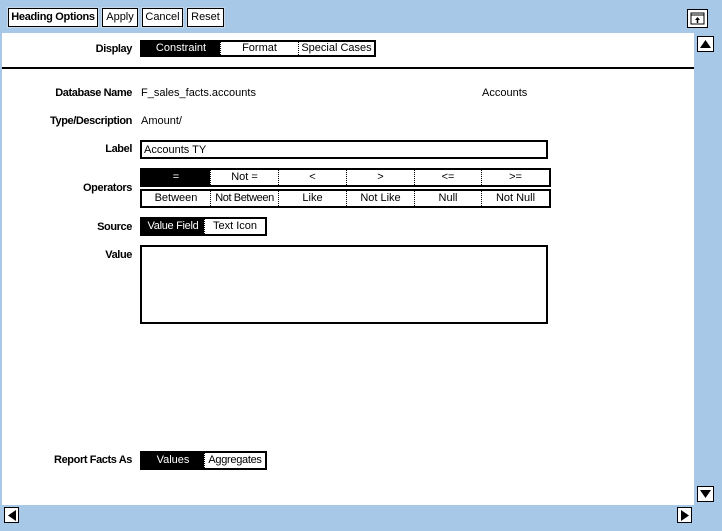 The height and width of the screenshot is (531, 722). What do you see at coordinates (173, 460) in the screenshot?
I see `report-facts-values: Values` at bounding box center [173, 460].